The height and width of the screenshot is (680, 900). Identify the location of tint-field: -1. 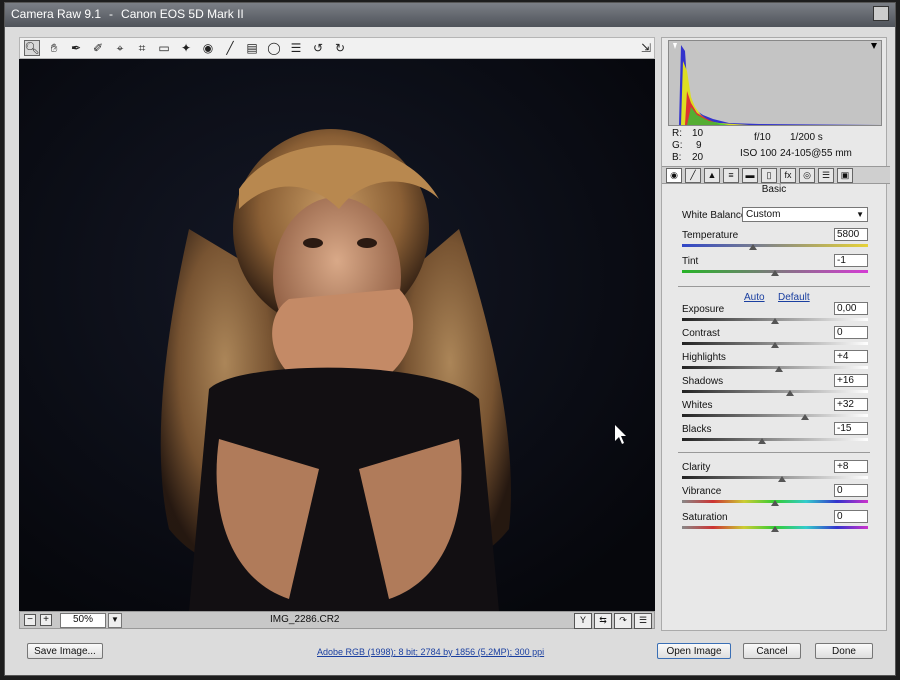
(851, 260).